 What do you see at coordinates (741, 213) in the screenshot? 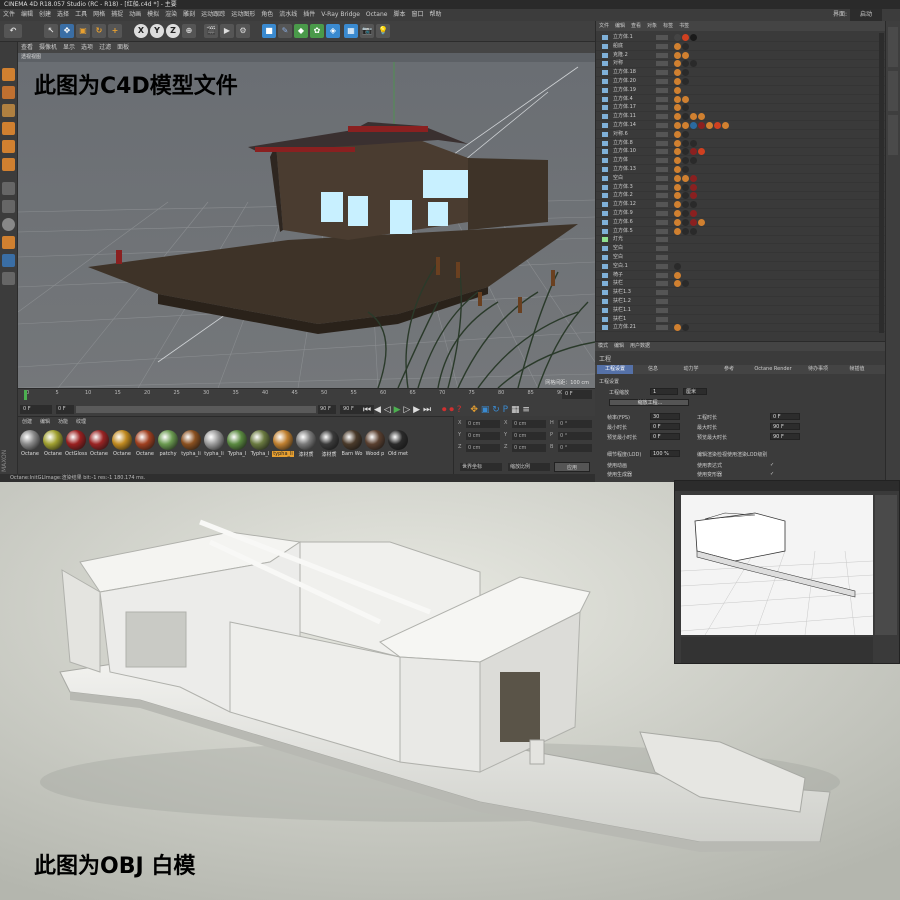
I see `object-row: 立方体.9` at bounding box center [741, 213].